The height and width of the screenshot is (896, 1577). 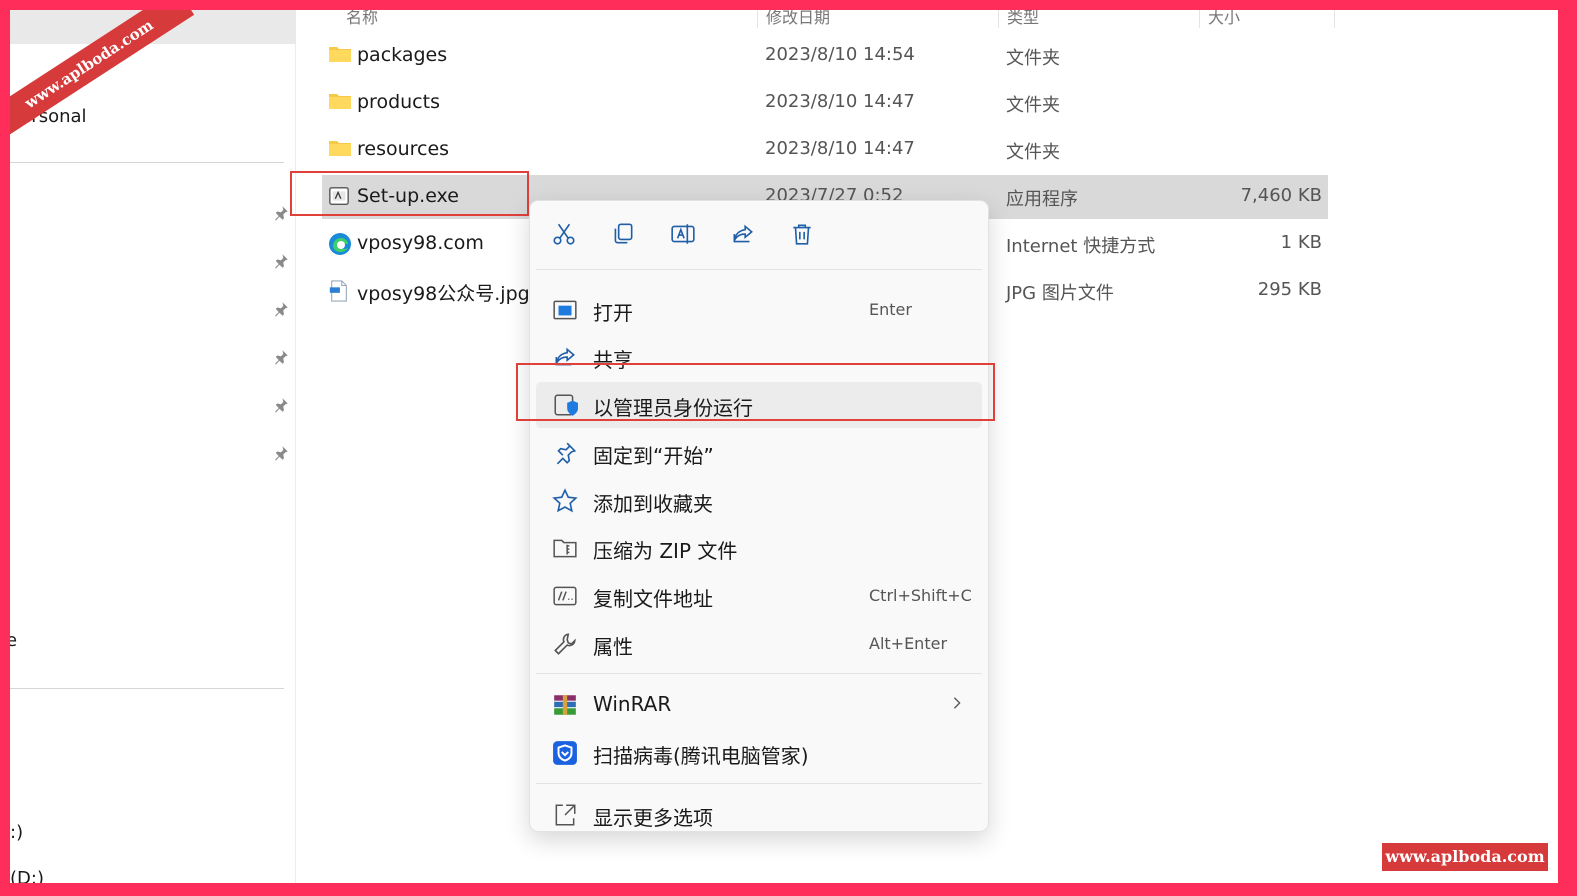 I want to click on winrar-icon, so click(x=565, y=705).